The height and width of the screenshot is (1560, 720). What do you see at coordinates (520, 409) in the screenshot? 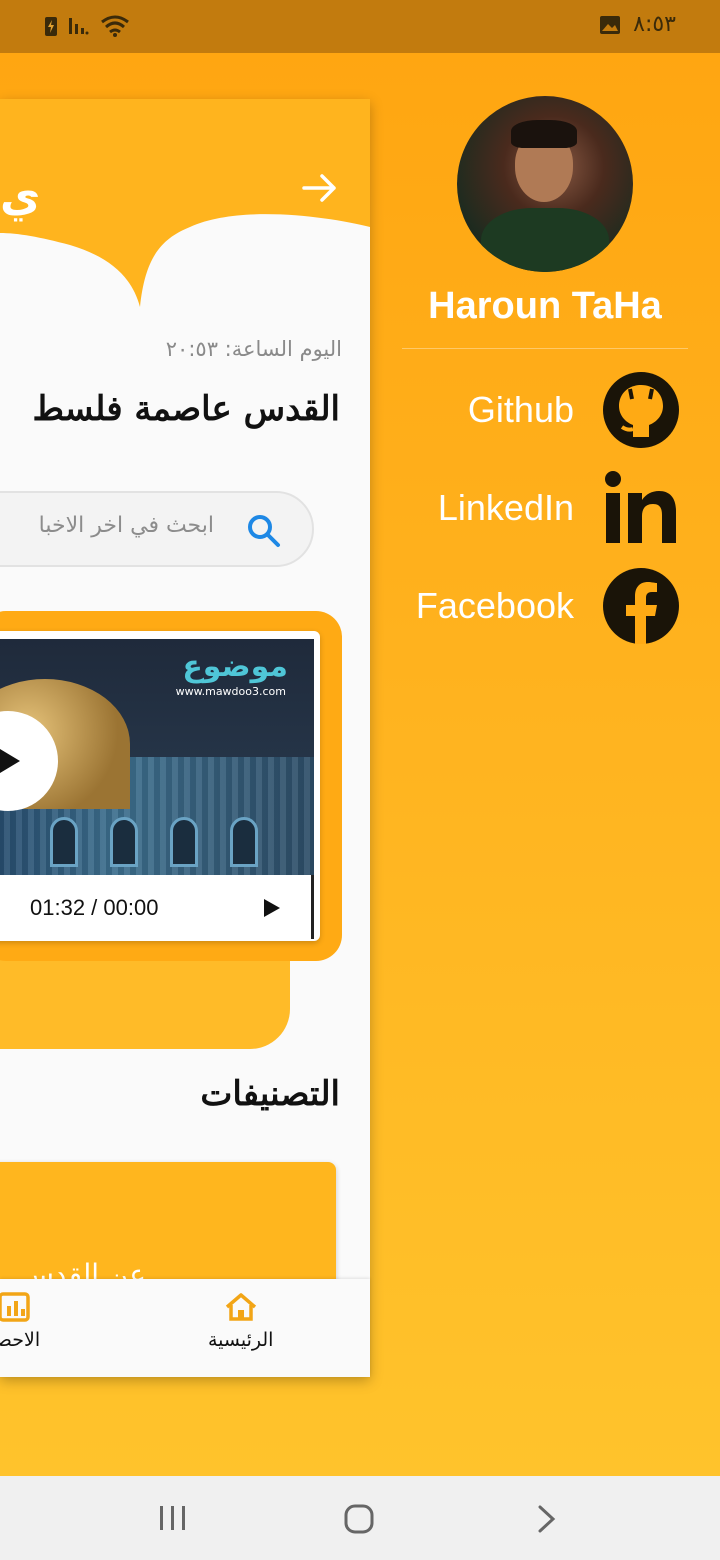
I see `github-label: Github` at bounding box center [520, 409].